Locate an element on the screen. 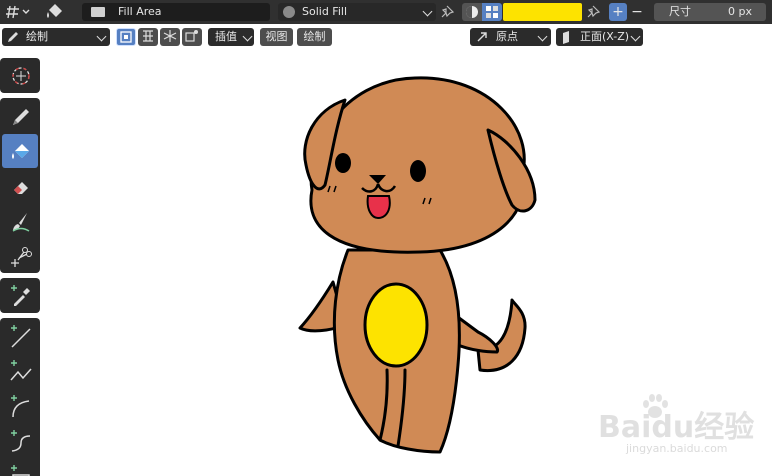 This screenshot has height=476, width=772. toolbar-cursor-group is located at coordinates (20, 75).